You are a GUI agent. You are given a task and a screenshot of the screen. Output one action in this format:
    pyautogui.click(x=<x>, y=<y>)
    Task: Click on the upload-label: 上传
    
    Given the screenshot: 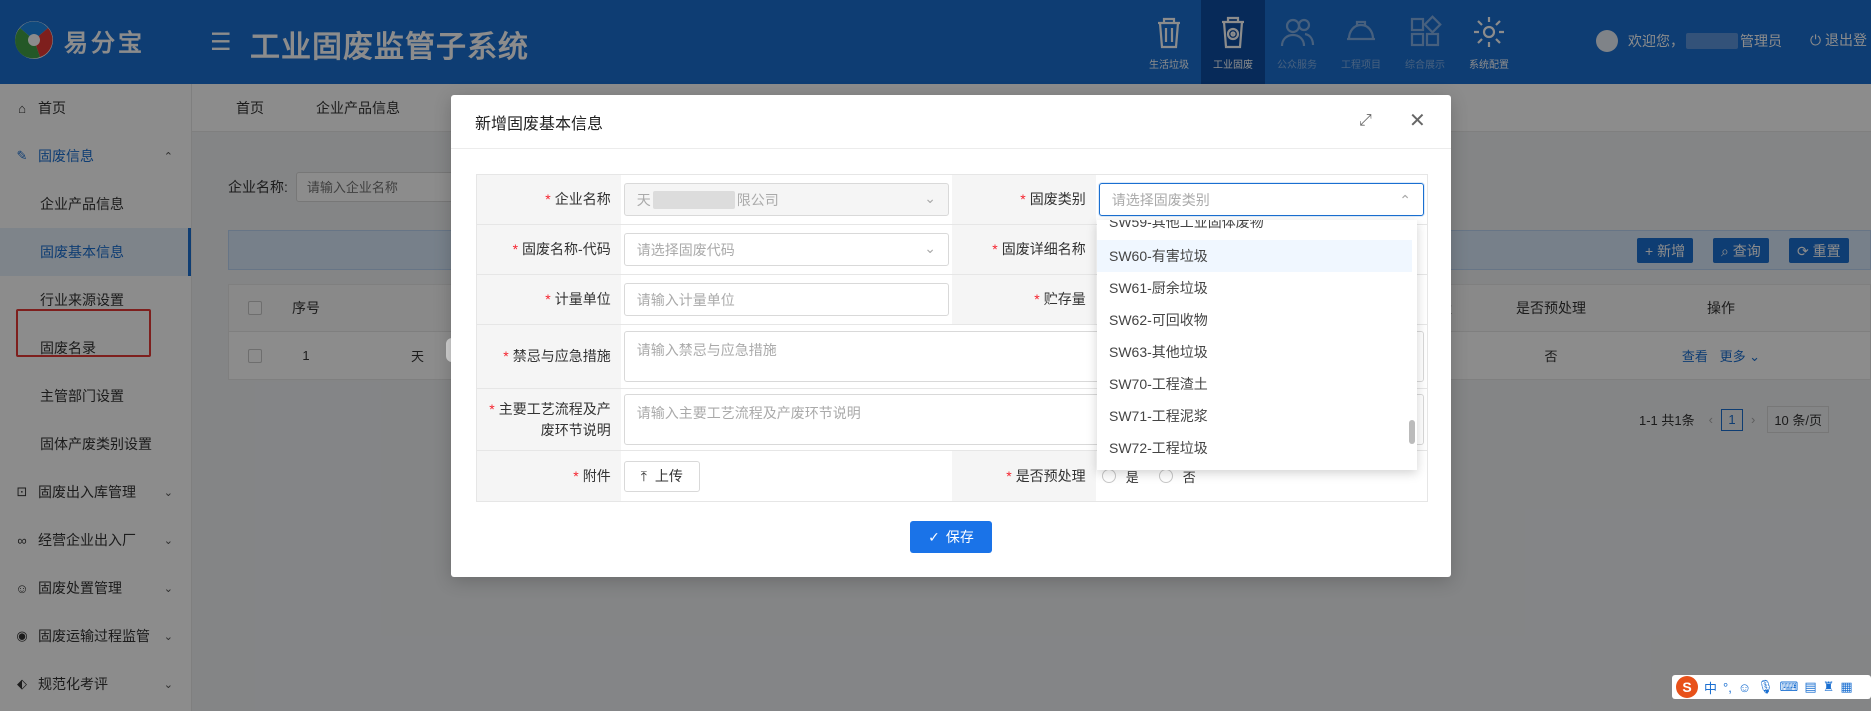 What is the action you would take?
    pyautogui.click(x=668, y=476)
    